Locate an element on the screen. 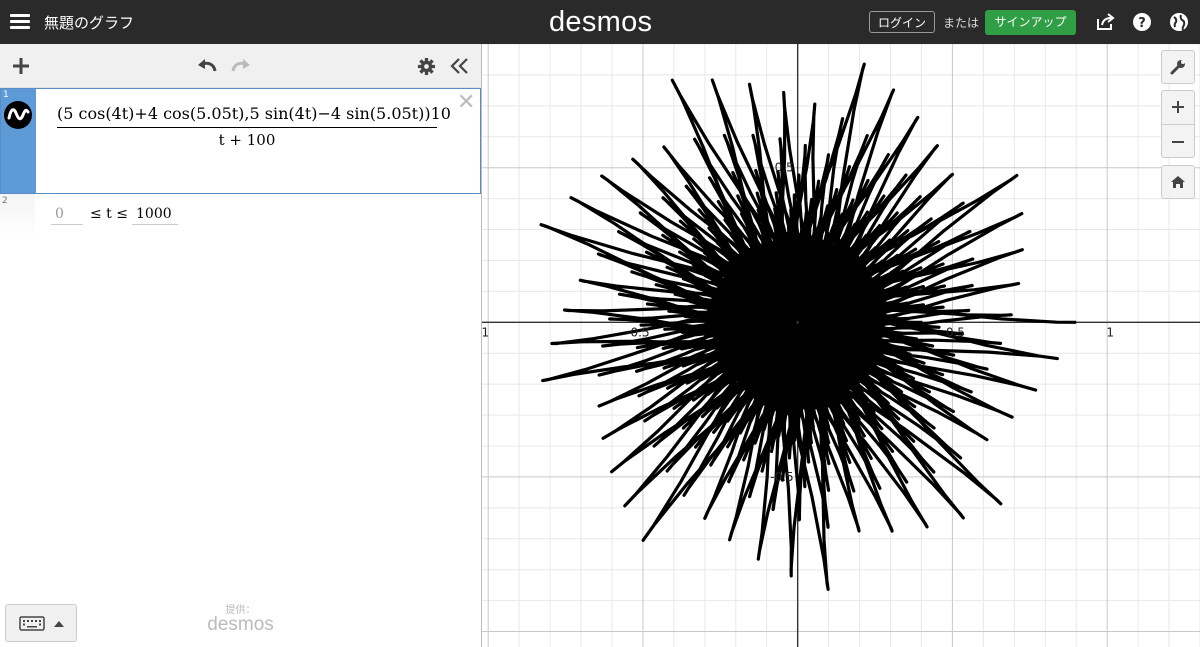 The width and height of the screenshot is (1200, 647). graph-settings-button is located at coordinates (1178, 67).